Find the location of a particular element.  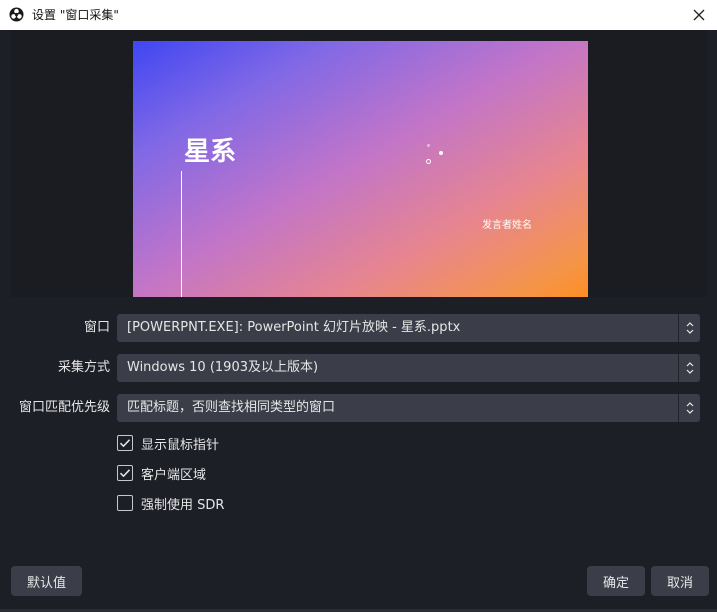

force-sdr-checkbox-row: 强制使用 SDR is located at coordinates (171, 503).